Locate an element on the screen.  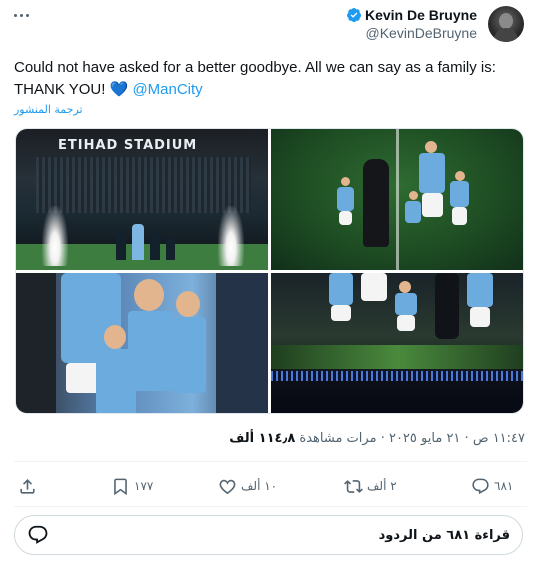
divider-bottom is located at coordinates (270, 506).